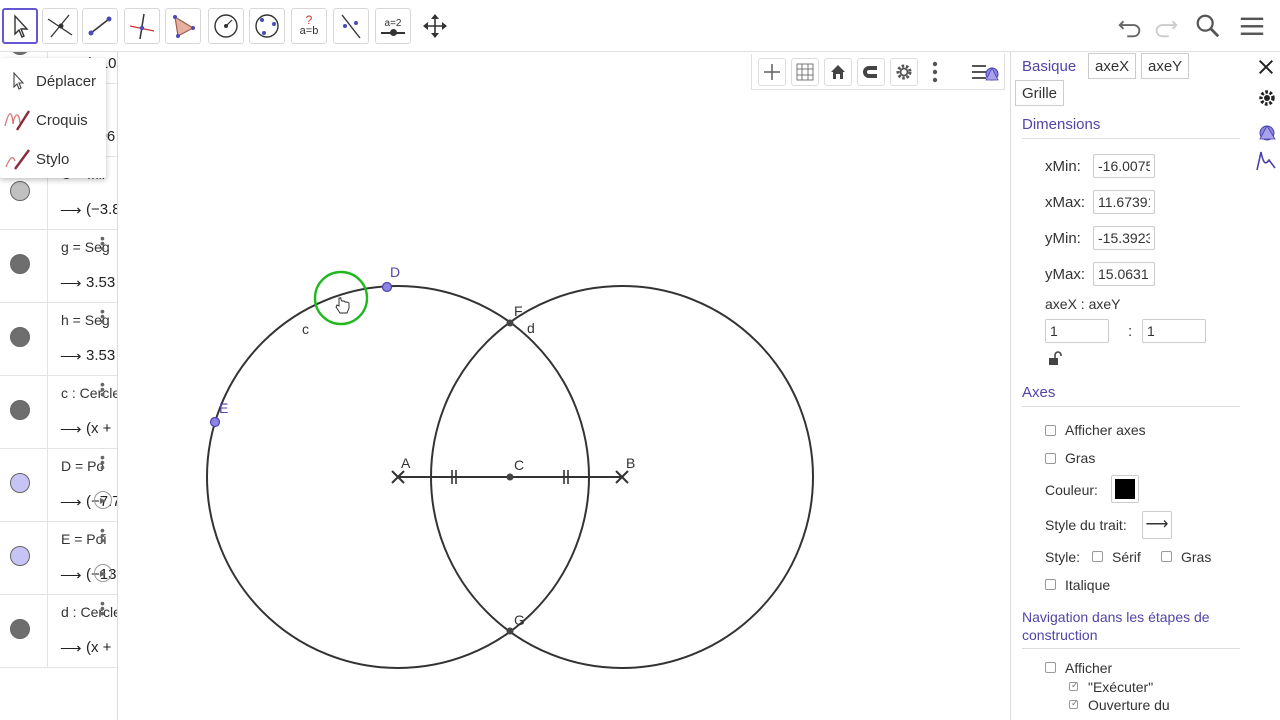 The image size is (1280, 720). Describe the element at coordinates (89, 612) in the screenshot. I see `algebra-definition: d : Cercle` at that location.